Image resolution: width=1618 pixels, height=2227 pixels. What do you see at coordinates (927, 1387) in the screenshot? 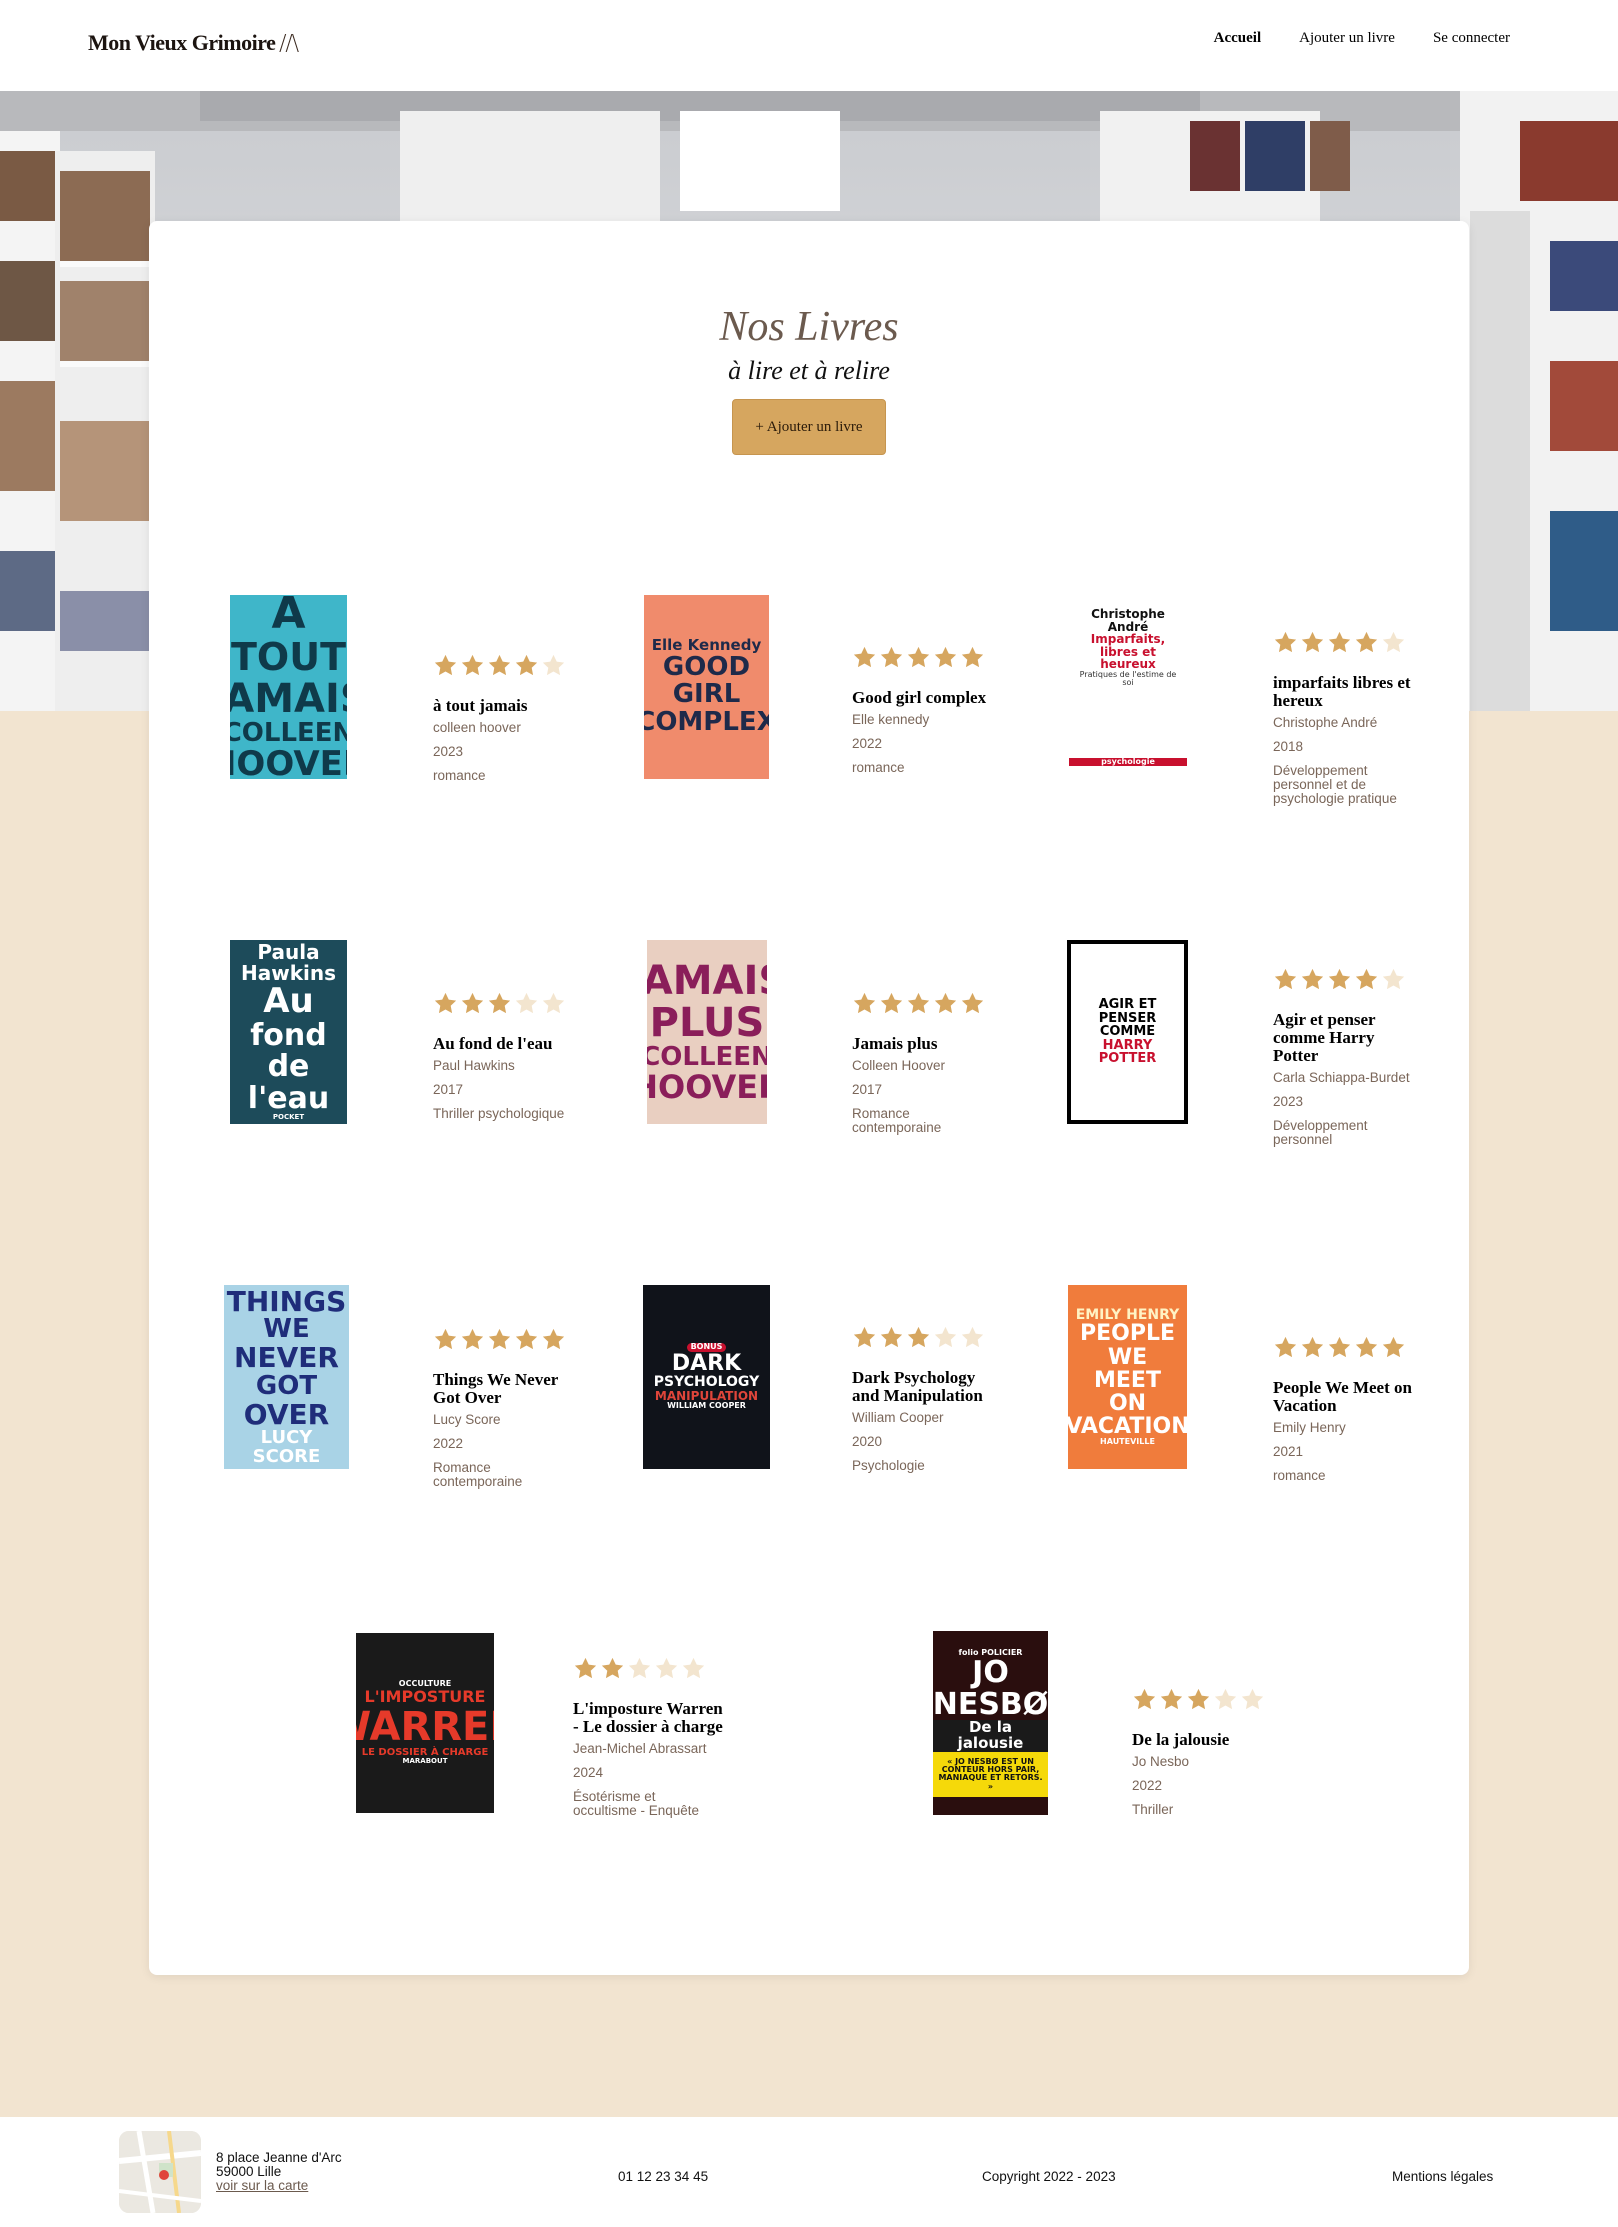
I see `book-title: Dark Psychology and Manipulation` at bounding box center [927, 1387].